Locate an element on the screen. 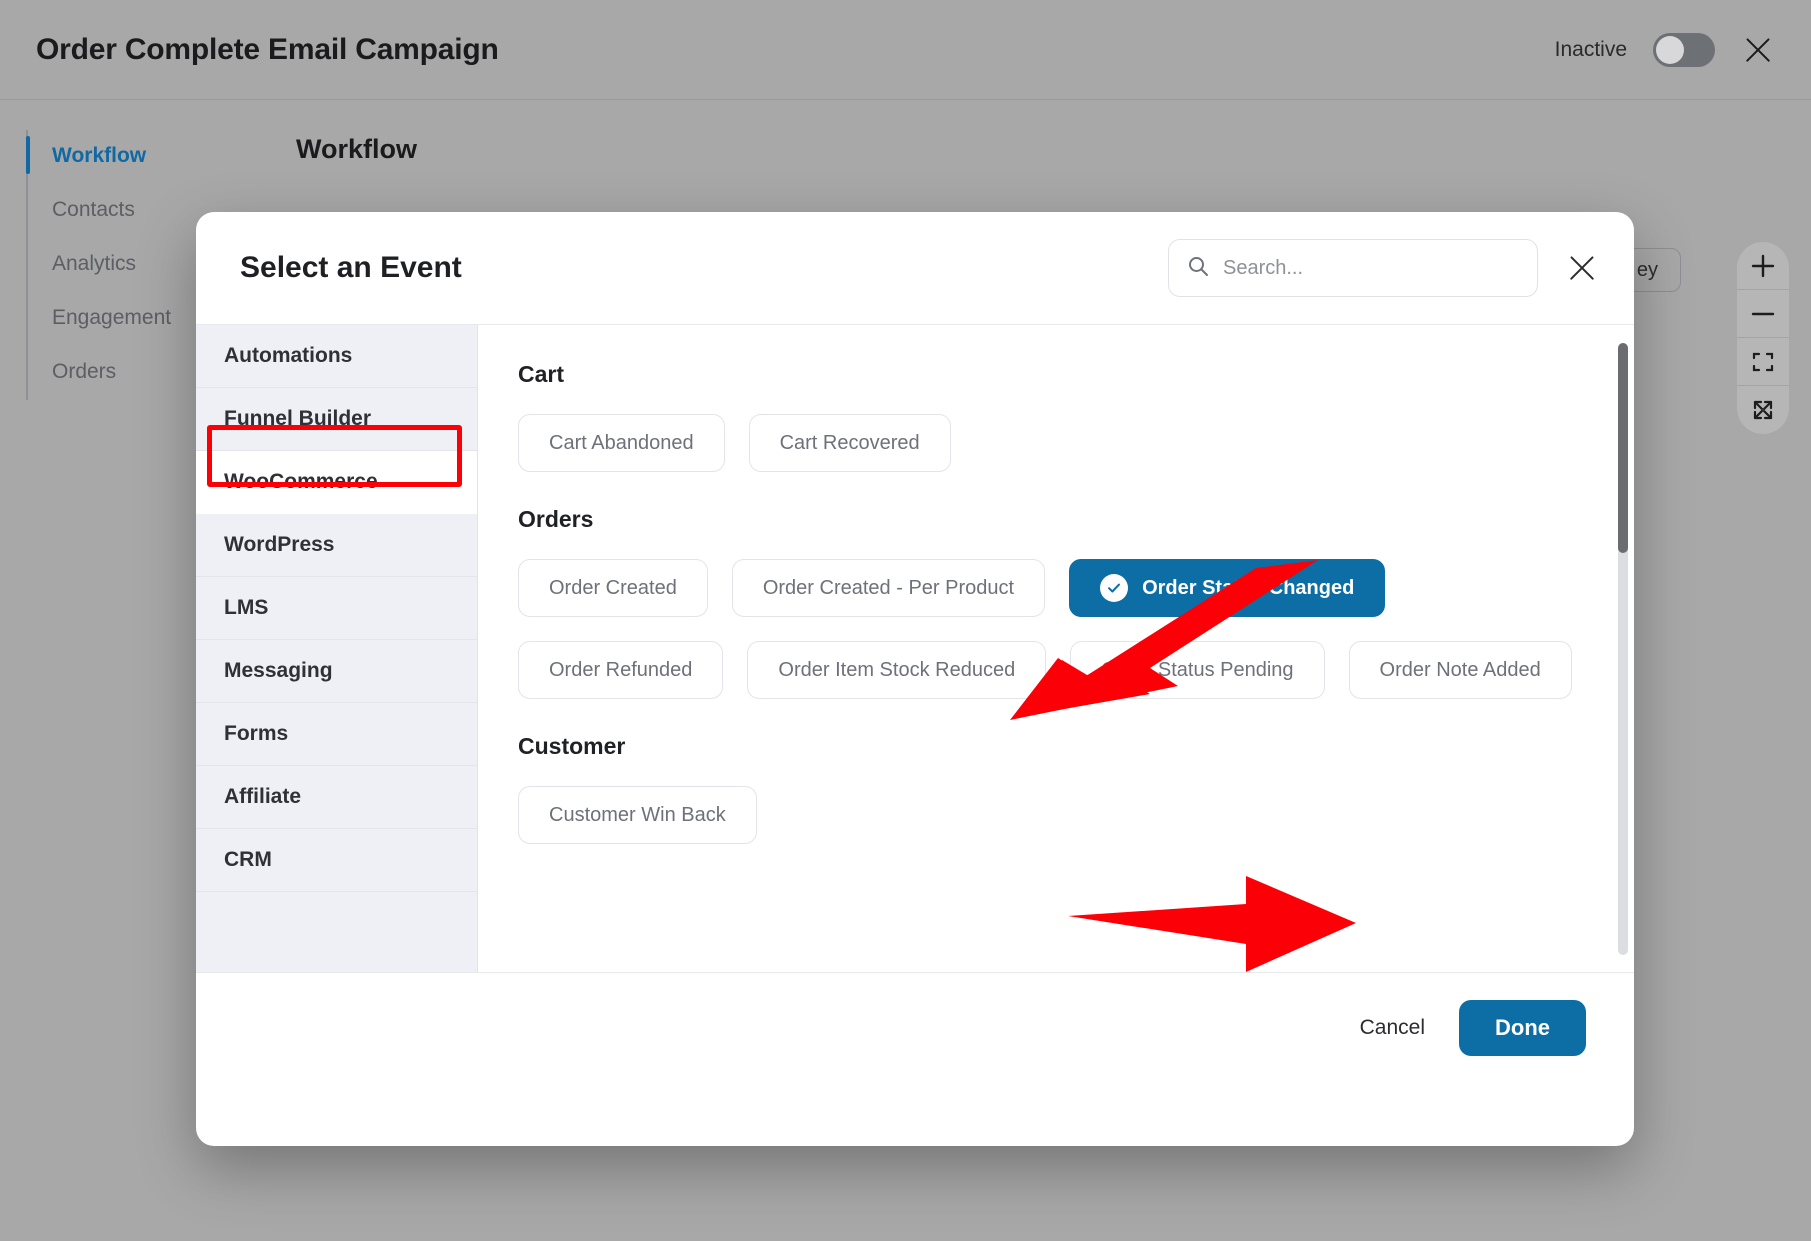  event-chip-cart-abandoned: Cart Abandoned is located at coordinates (621, 443).